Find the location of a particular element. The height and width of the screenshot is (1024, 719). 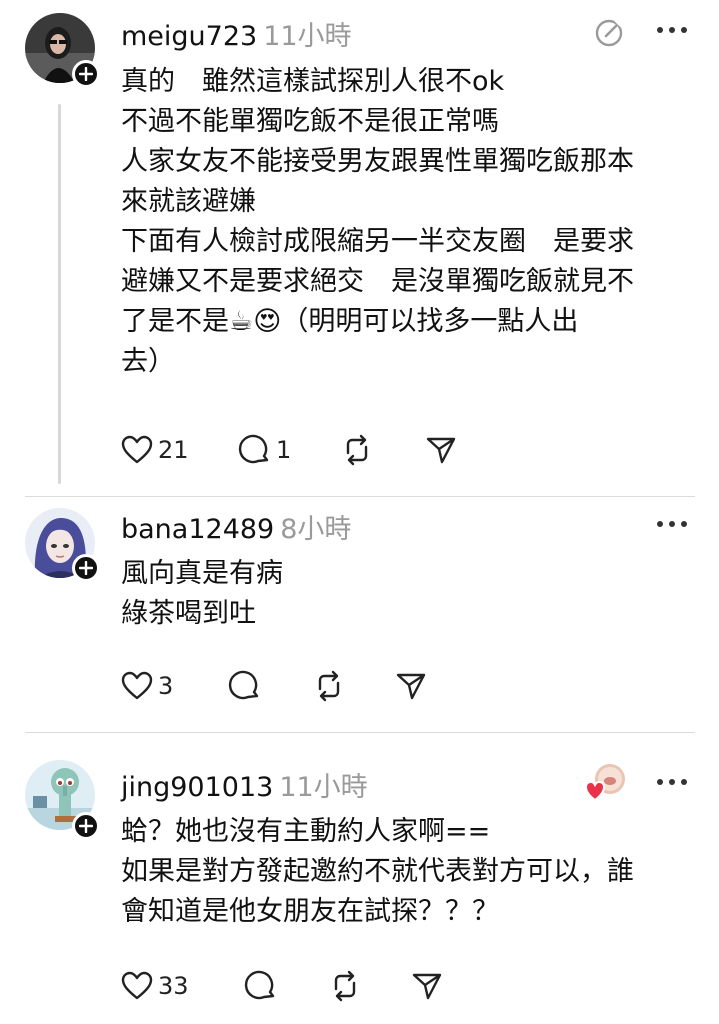

post-line: 蛤？她也沒有主動約人家啊== is located at coordinates (306, 831).